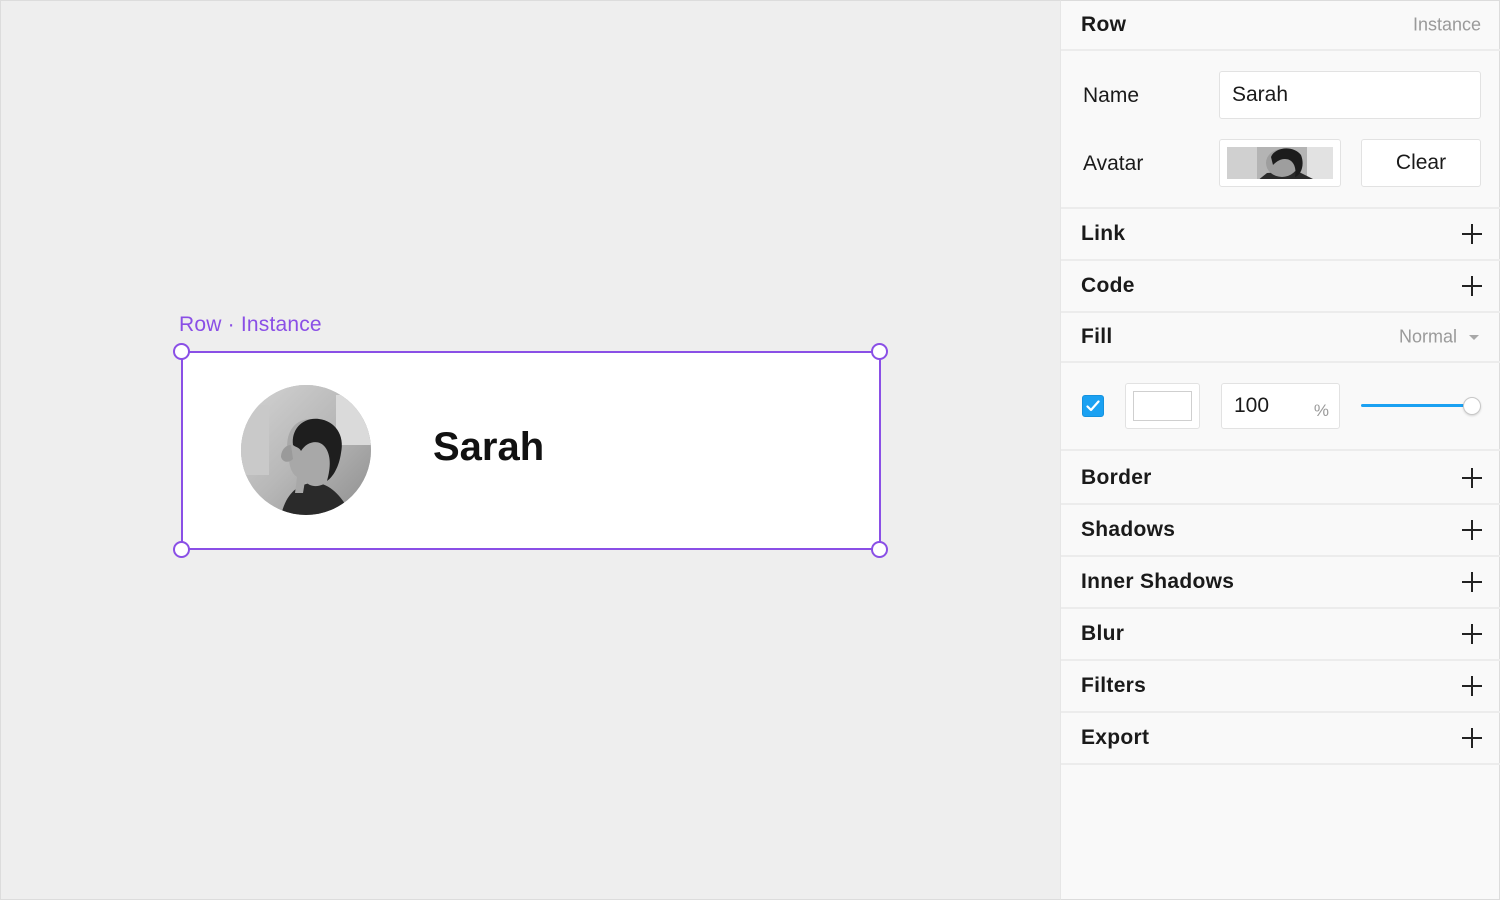  Describe the element at coordinates (1321, 410) in the screenshot. I see `fill-opacity-unit: %` at that location.